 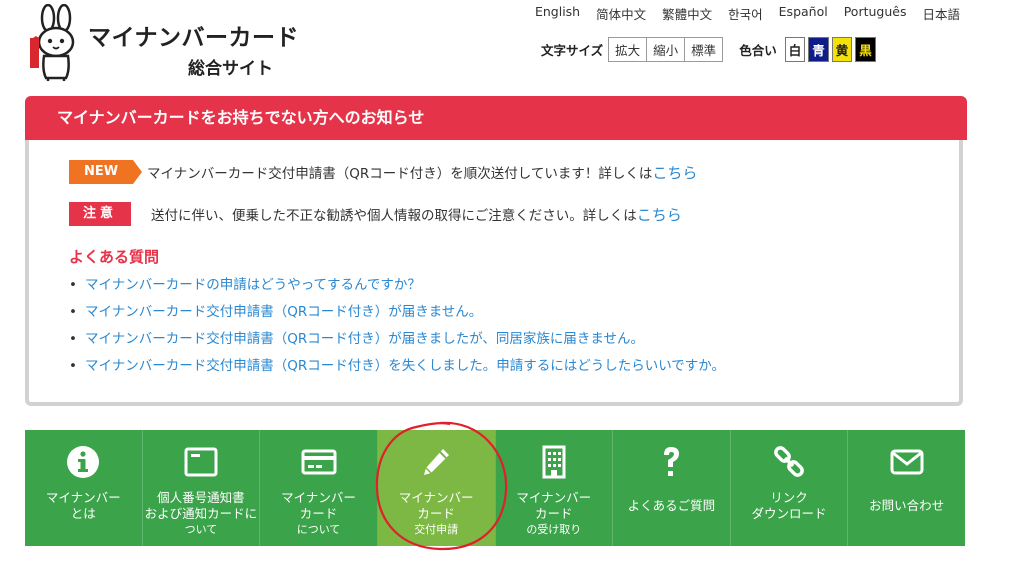 What do you see at coordinates (907, 505) in the screenshot?
I see `nav-label: お問い合わせ` at bounding box center [907, 505].